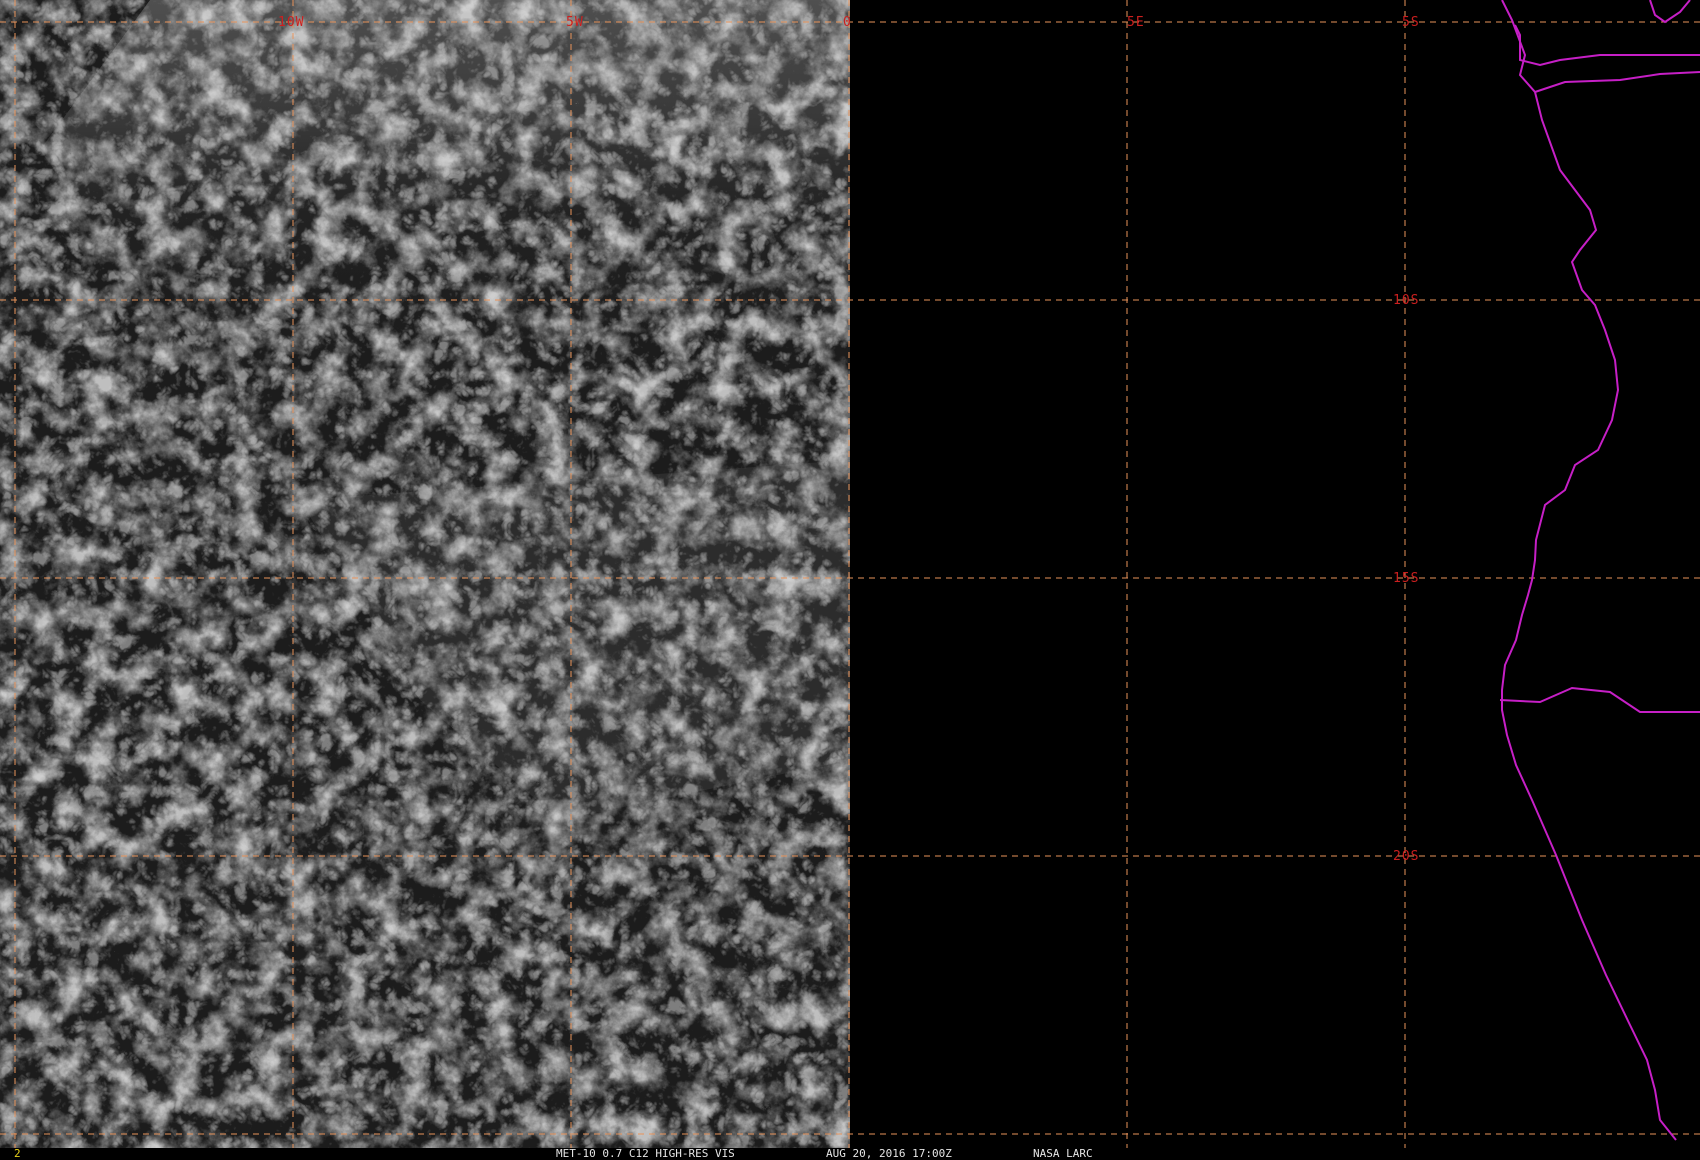 The image size is (1700, 1160). What do you see at coordinates (1063, 1153) in the screenshot?
I see `data-source: NASA LARC` at bounding box center [1063, 1153].